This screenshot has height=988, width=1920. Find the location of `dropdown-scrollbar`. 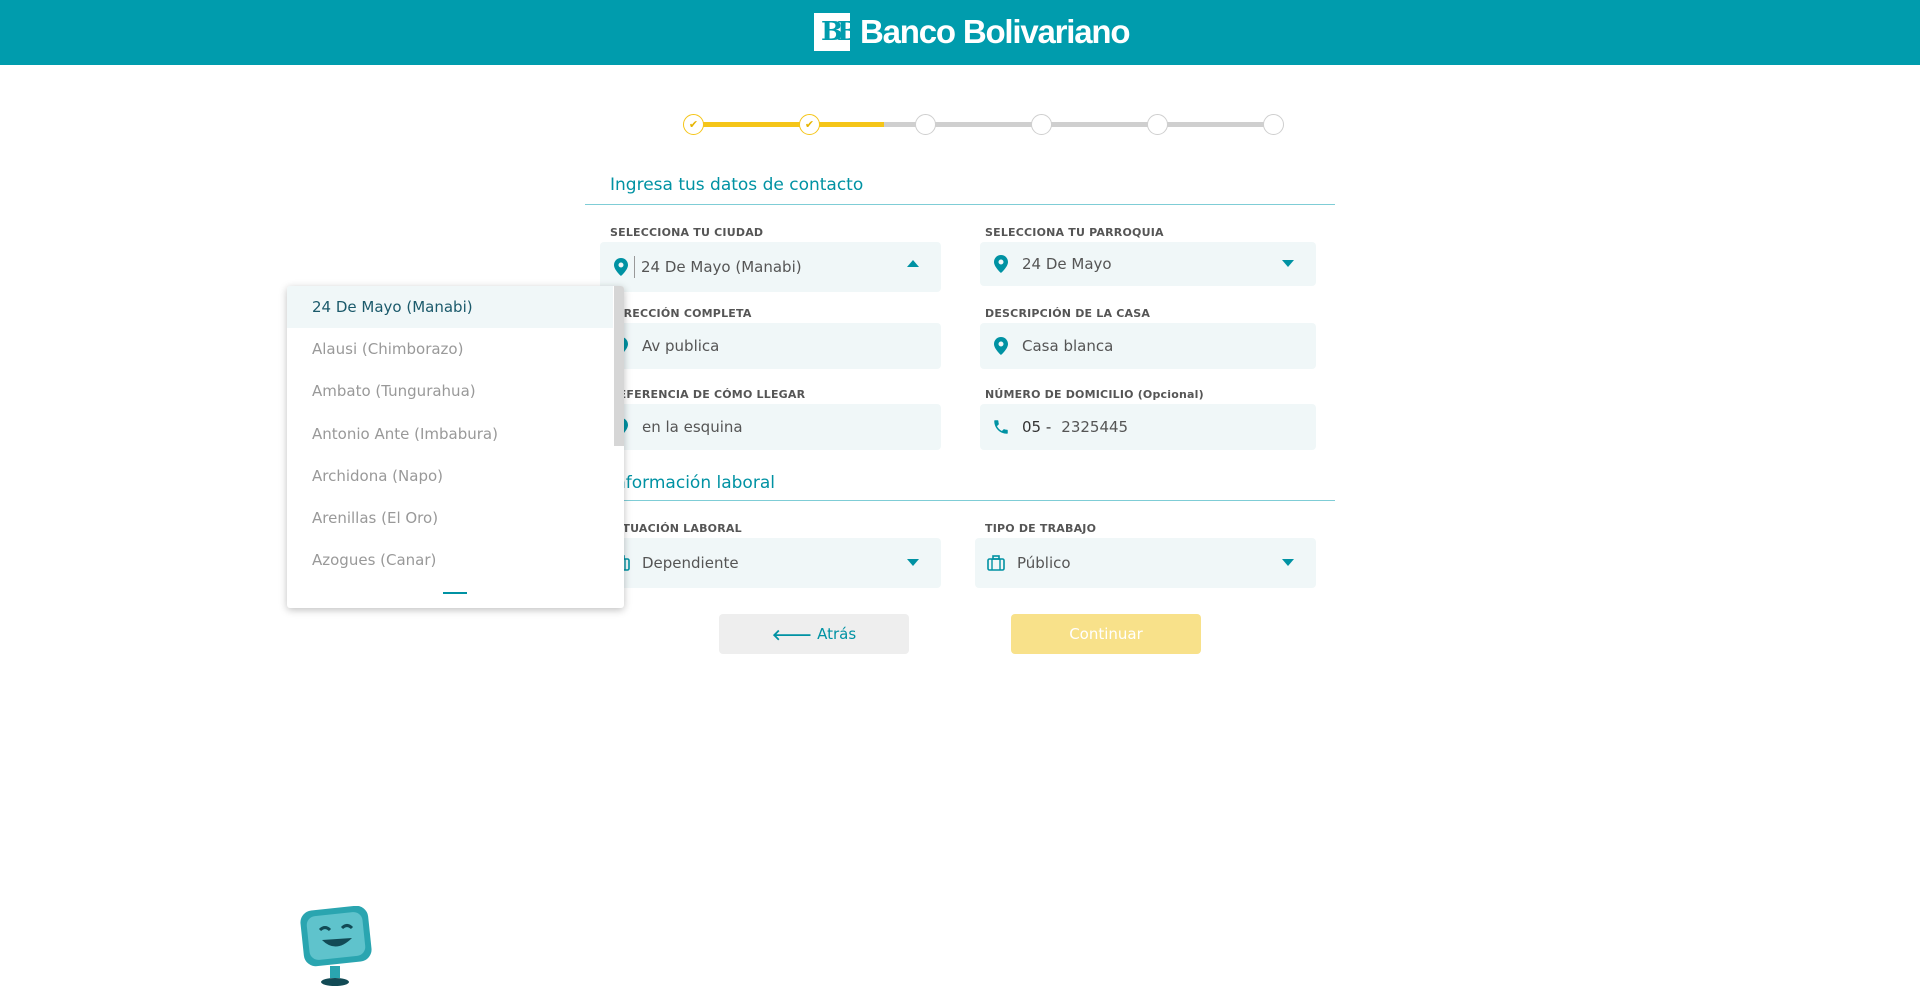

dropdown-scrollbar is located at coordinates (619, 366).